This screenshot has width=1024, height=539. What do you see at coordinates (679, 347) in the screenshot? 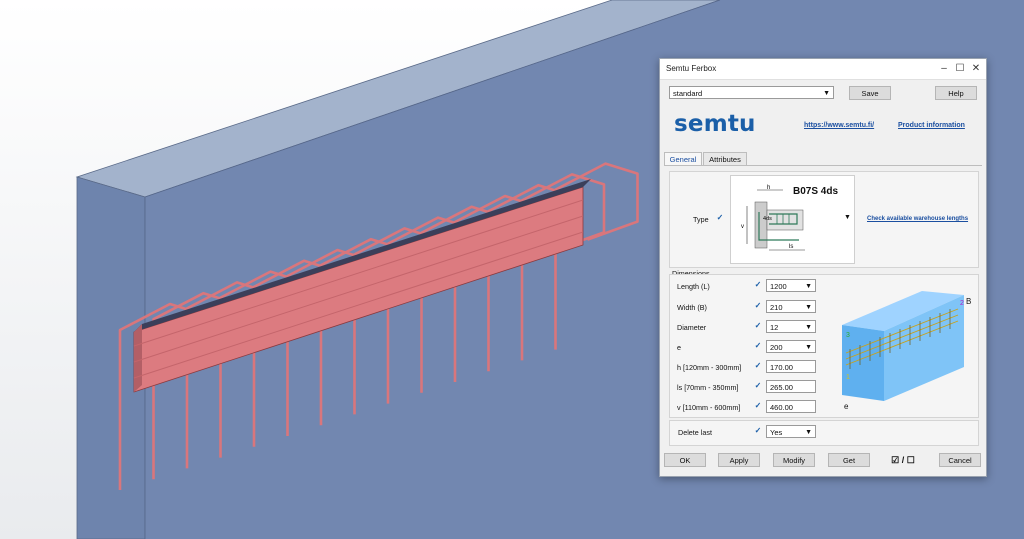
I see `dimension-label: e` at bounding box center [679, 347].